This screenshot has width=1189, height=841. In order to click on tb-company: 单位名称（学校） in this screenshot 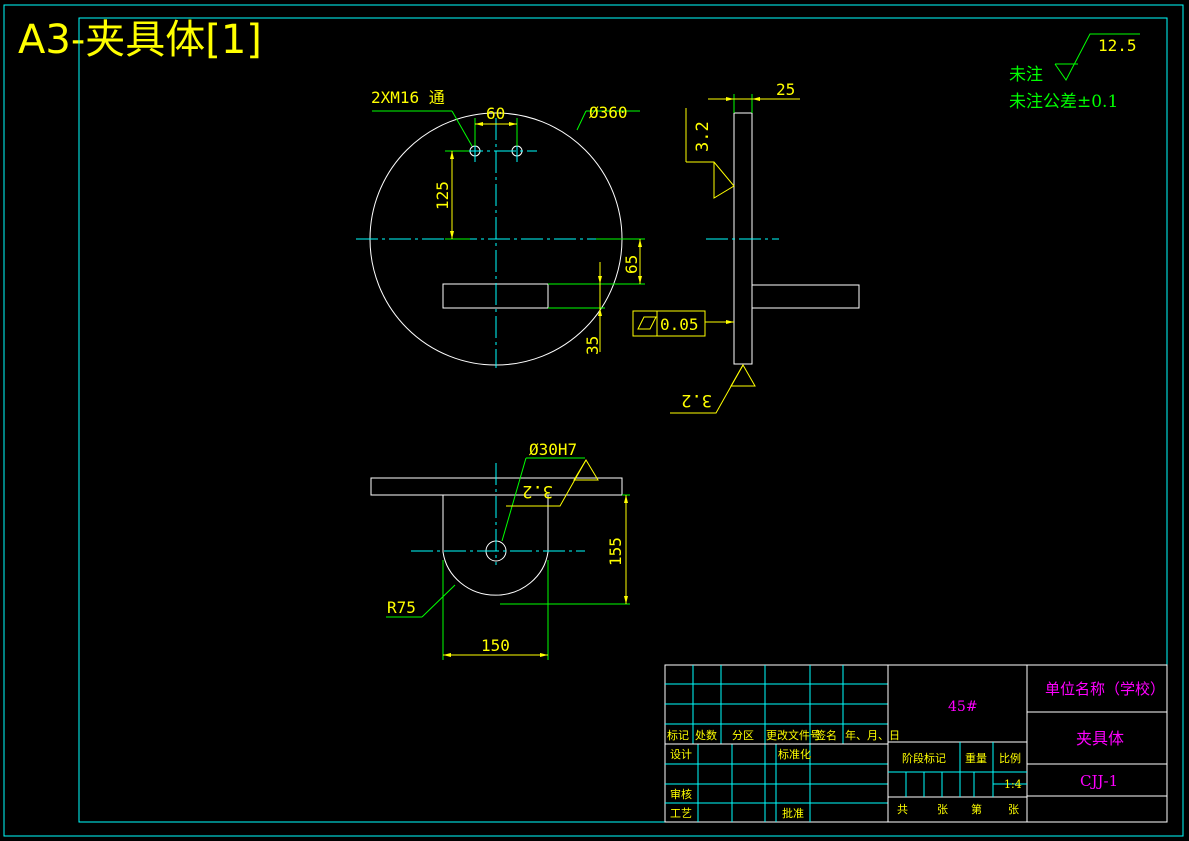, I will do `click(1105, 689)`.